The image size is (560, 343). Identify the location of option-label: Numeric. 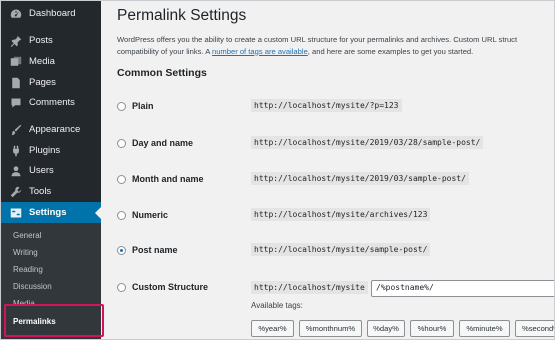
(150, 215).